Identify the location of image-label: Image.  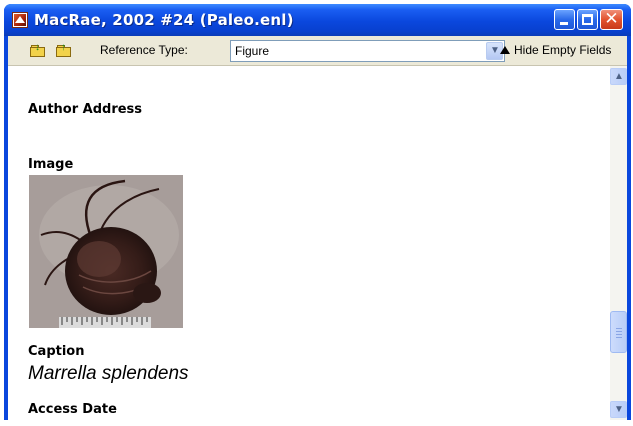
(51, 164).